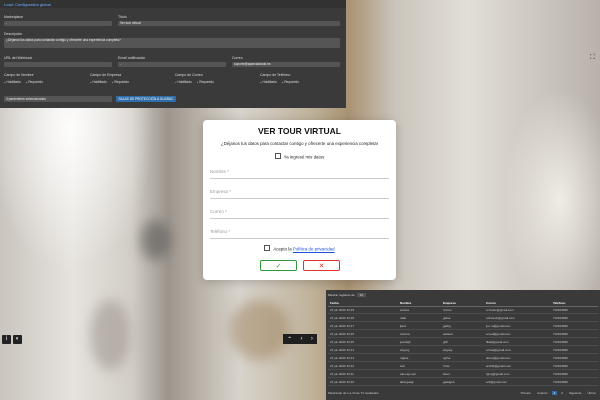 Image resolution: width=600 pixels, height=400 pixels. What do you see at coordinates (58, 64) in the screenshot?
I see `webhook-field` at bounding box center [58, 64].